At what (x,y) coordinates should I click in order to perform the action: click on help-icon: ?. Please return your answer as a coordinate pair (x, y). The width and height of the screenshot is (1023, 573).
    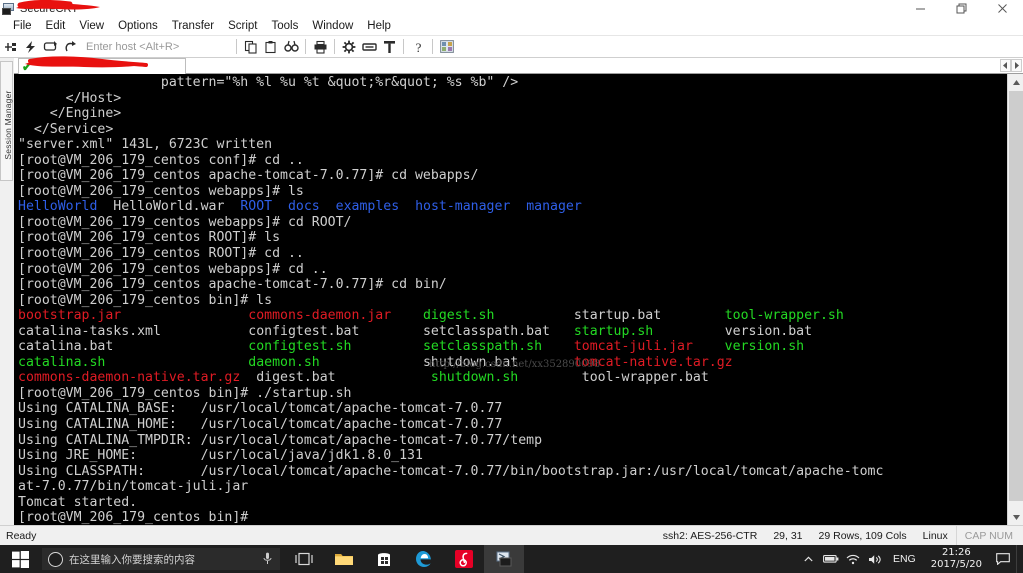
    Looking at the image, I should click on (418, 47).